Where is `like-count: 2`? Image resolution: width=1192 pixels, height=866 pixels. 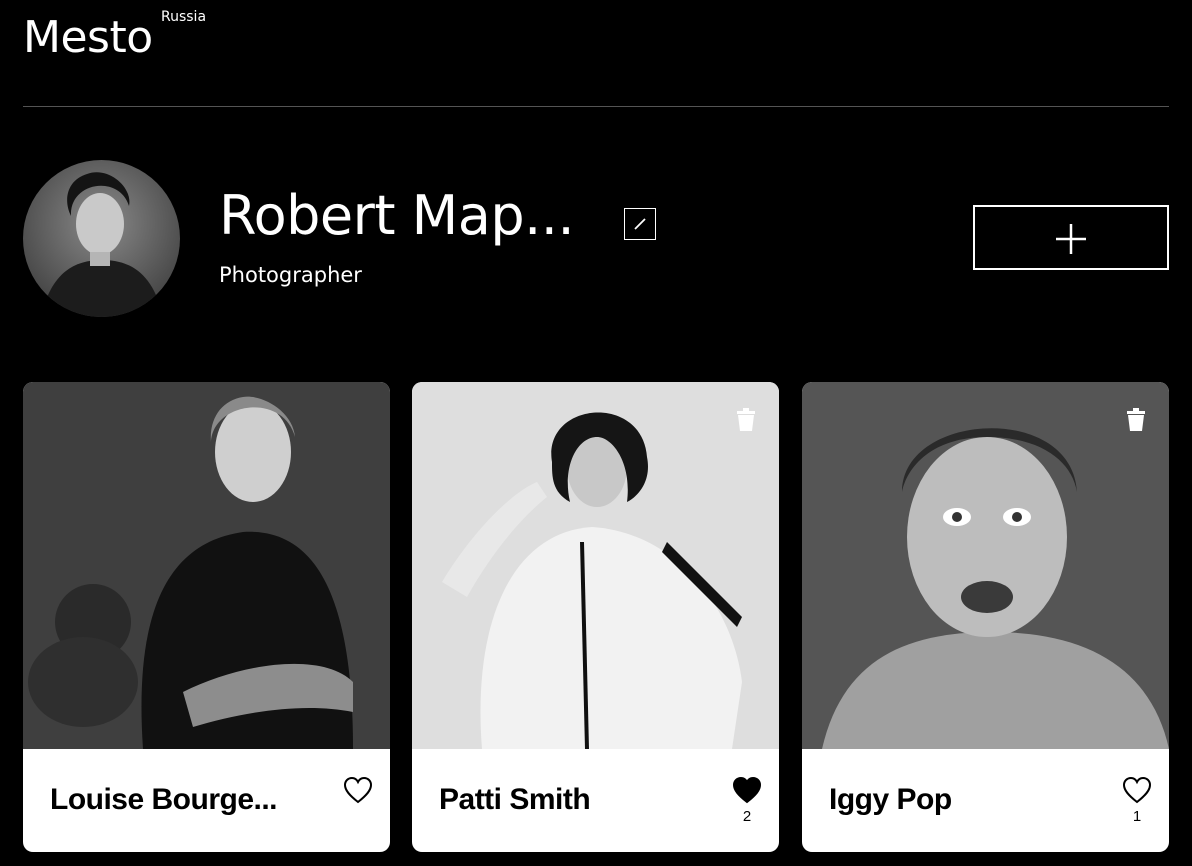
like-count: 2 is located at coordinates (747, 816).